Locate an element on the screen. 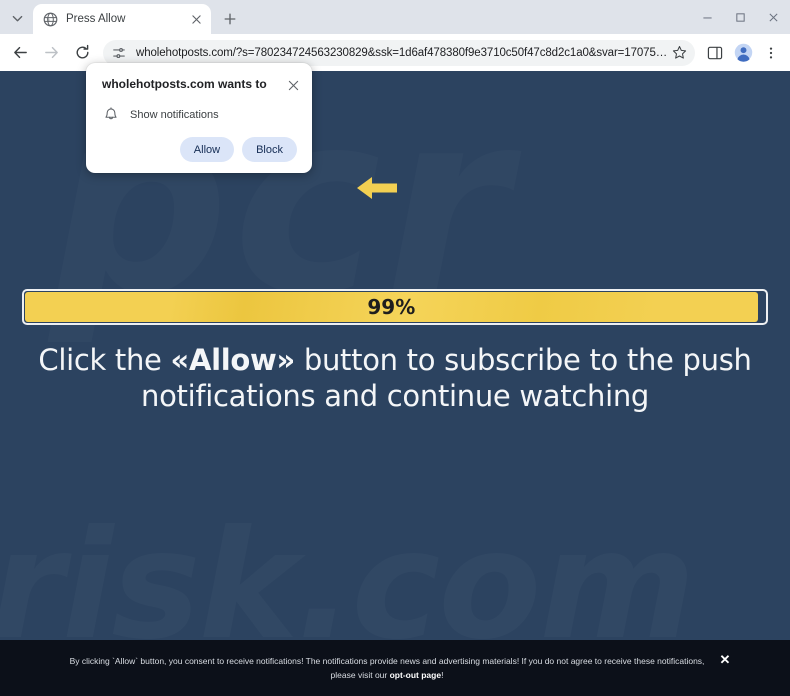 Image resolution: width=790 pixels, height=696 pixels. tab-press-allow: Press Allow is located at coordinates (122, 19).